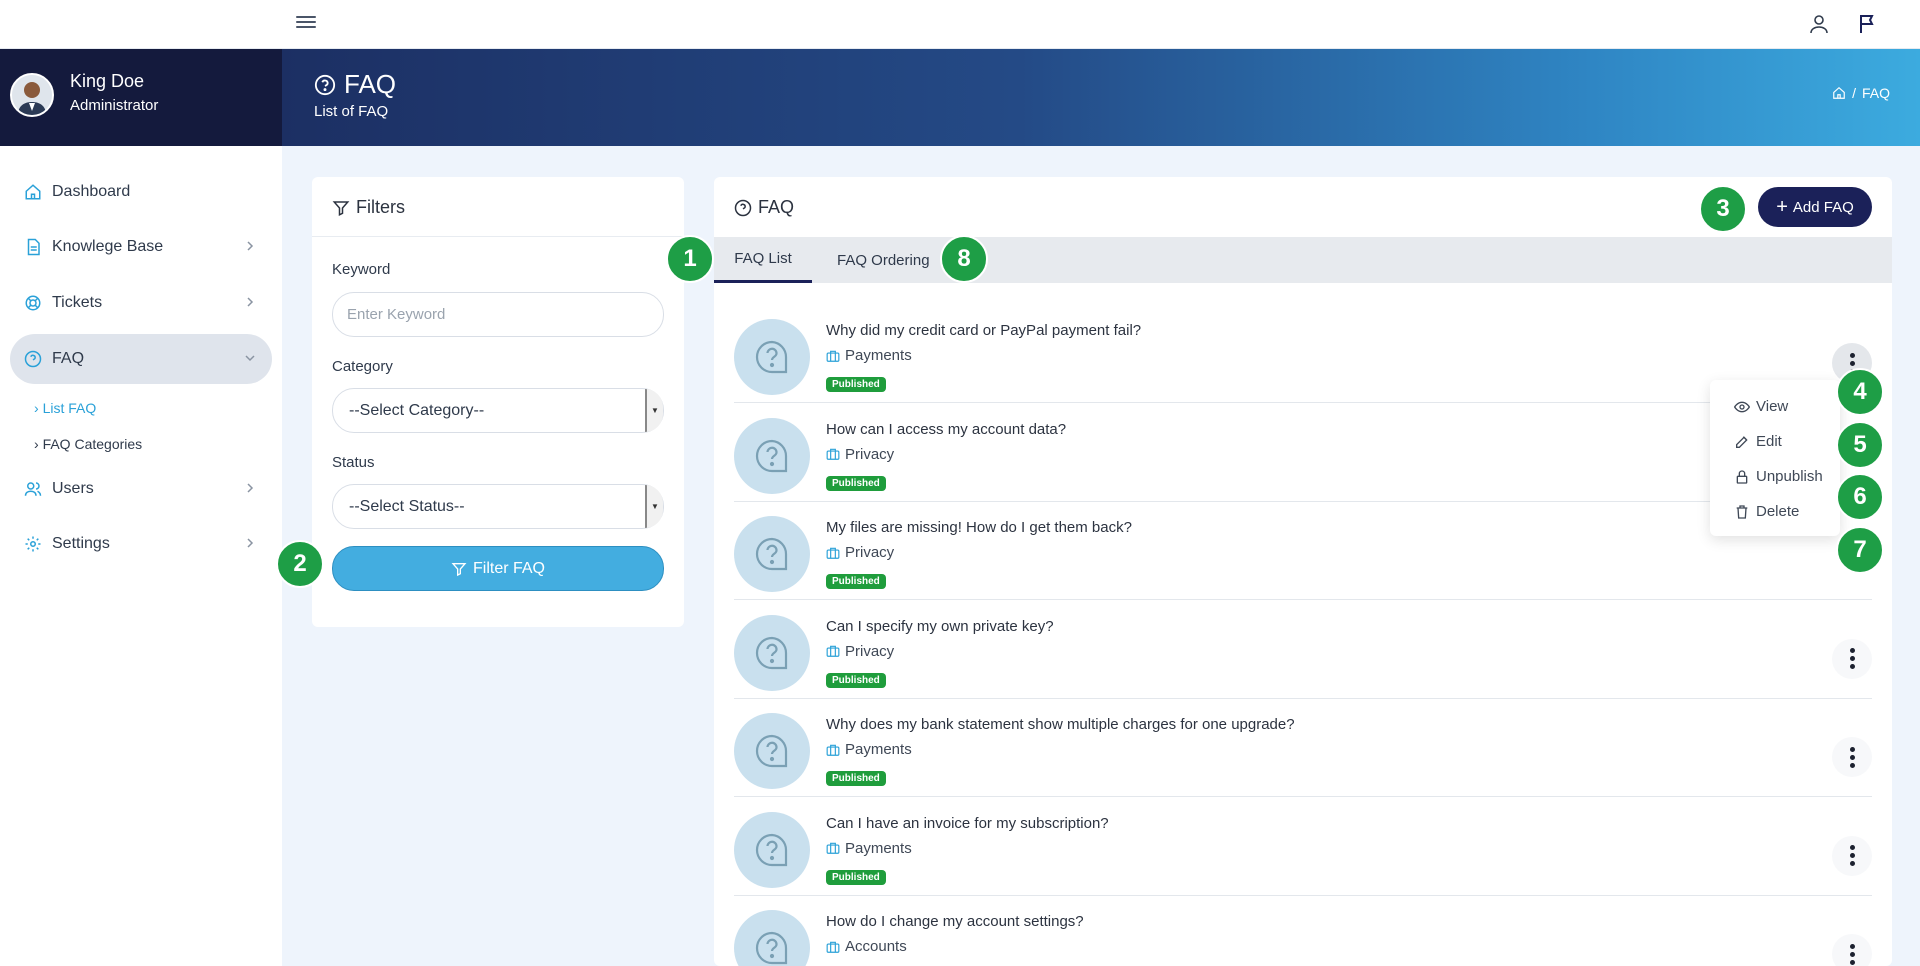  Describe the element at coordinates (1819, 24) in the screenshot. I see `user-icon` at that location.